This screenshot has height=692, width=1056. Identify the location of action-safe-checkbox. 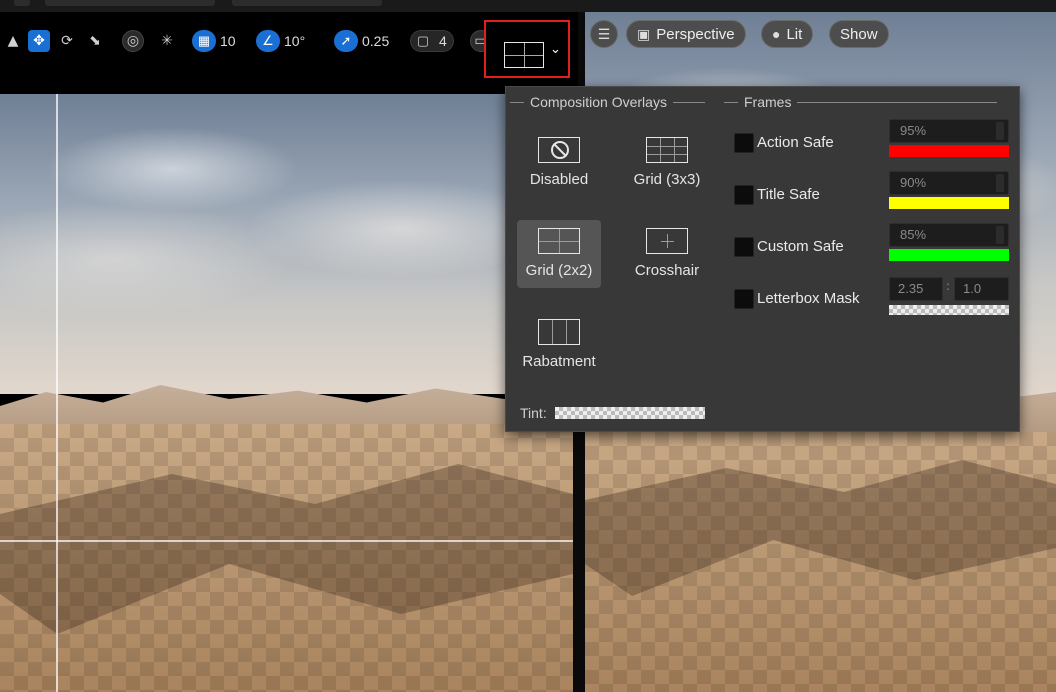
(744, 143).